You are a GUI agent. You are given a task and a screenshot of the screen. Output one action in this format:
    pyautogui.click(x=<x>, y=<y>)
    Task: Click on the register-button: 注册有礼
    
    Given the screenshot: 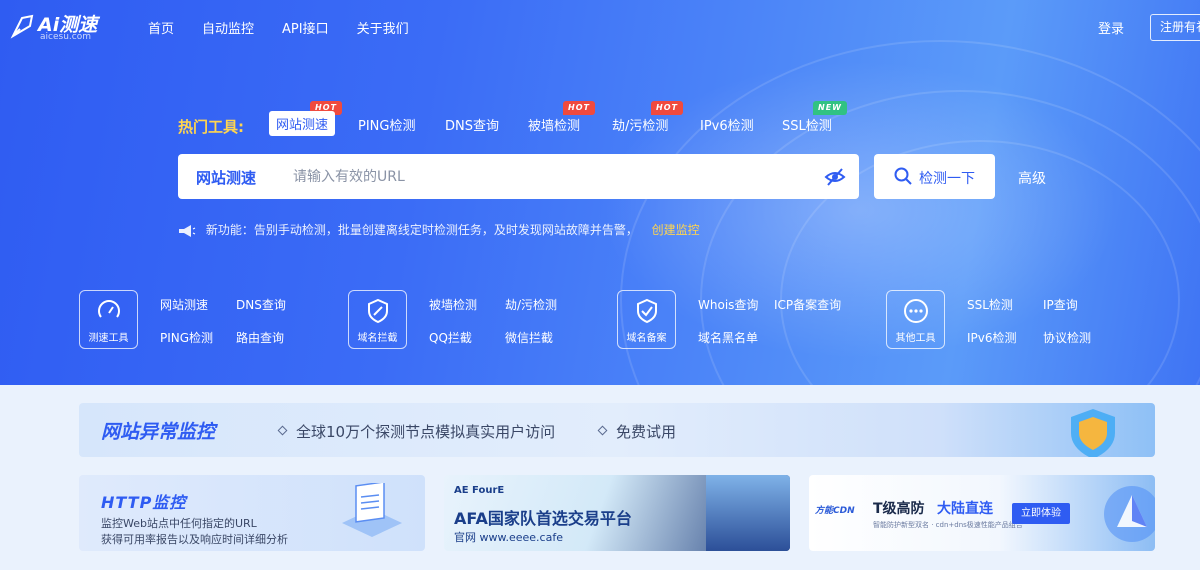 What is the action you would take?
    pyautogui.click(x=1175, y=27)
    